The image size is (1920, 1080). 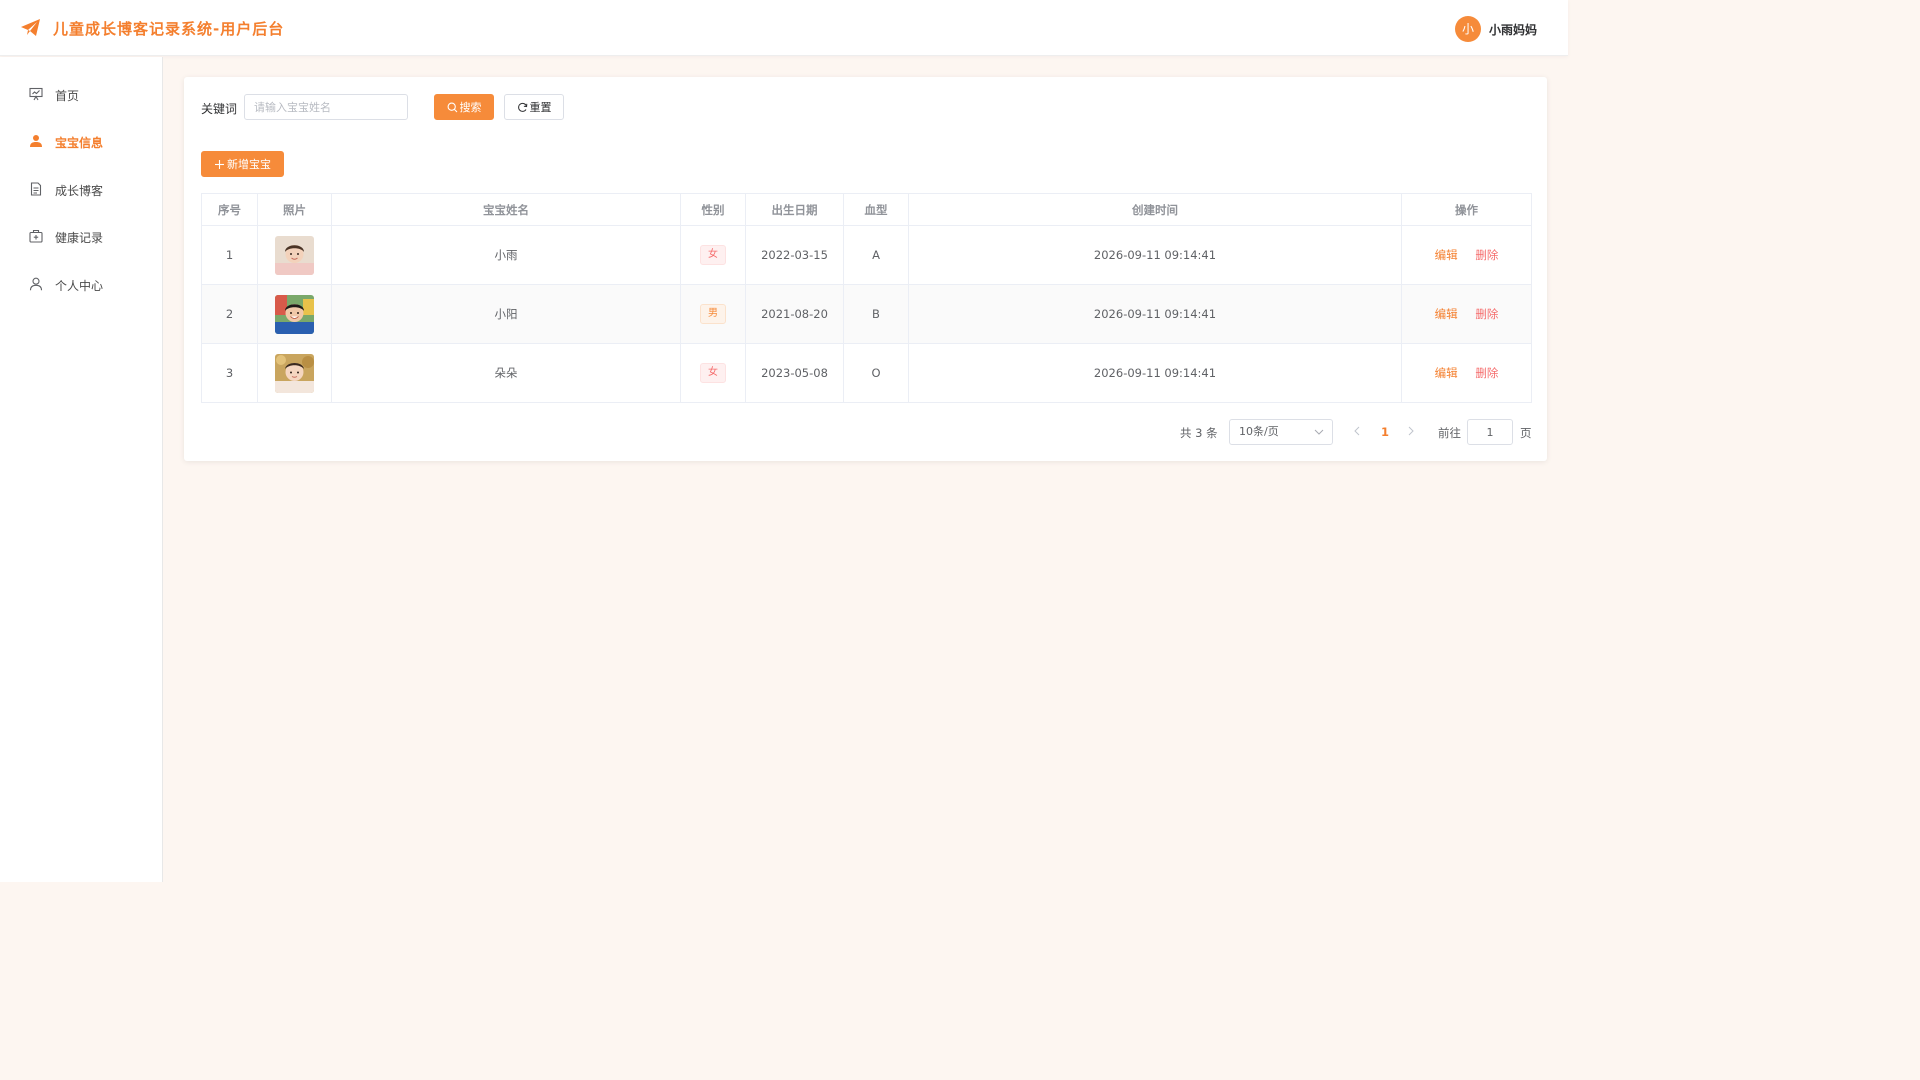 I want to click on column-header: 性别, so click(x=713, y=209).